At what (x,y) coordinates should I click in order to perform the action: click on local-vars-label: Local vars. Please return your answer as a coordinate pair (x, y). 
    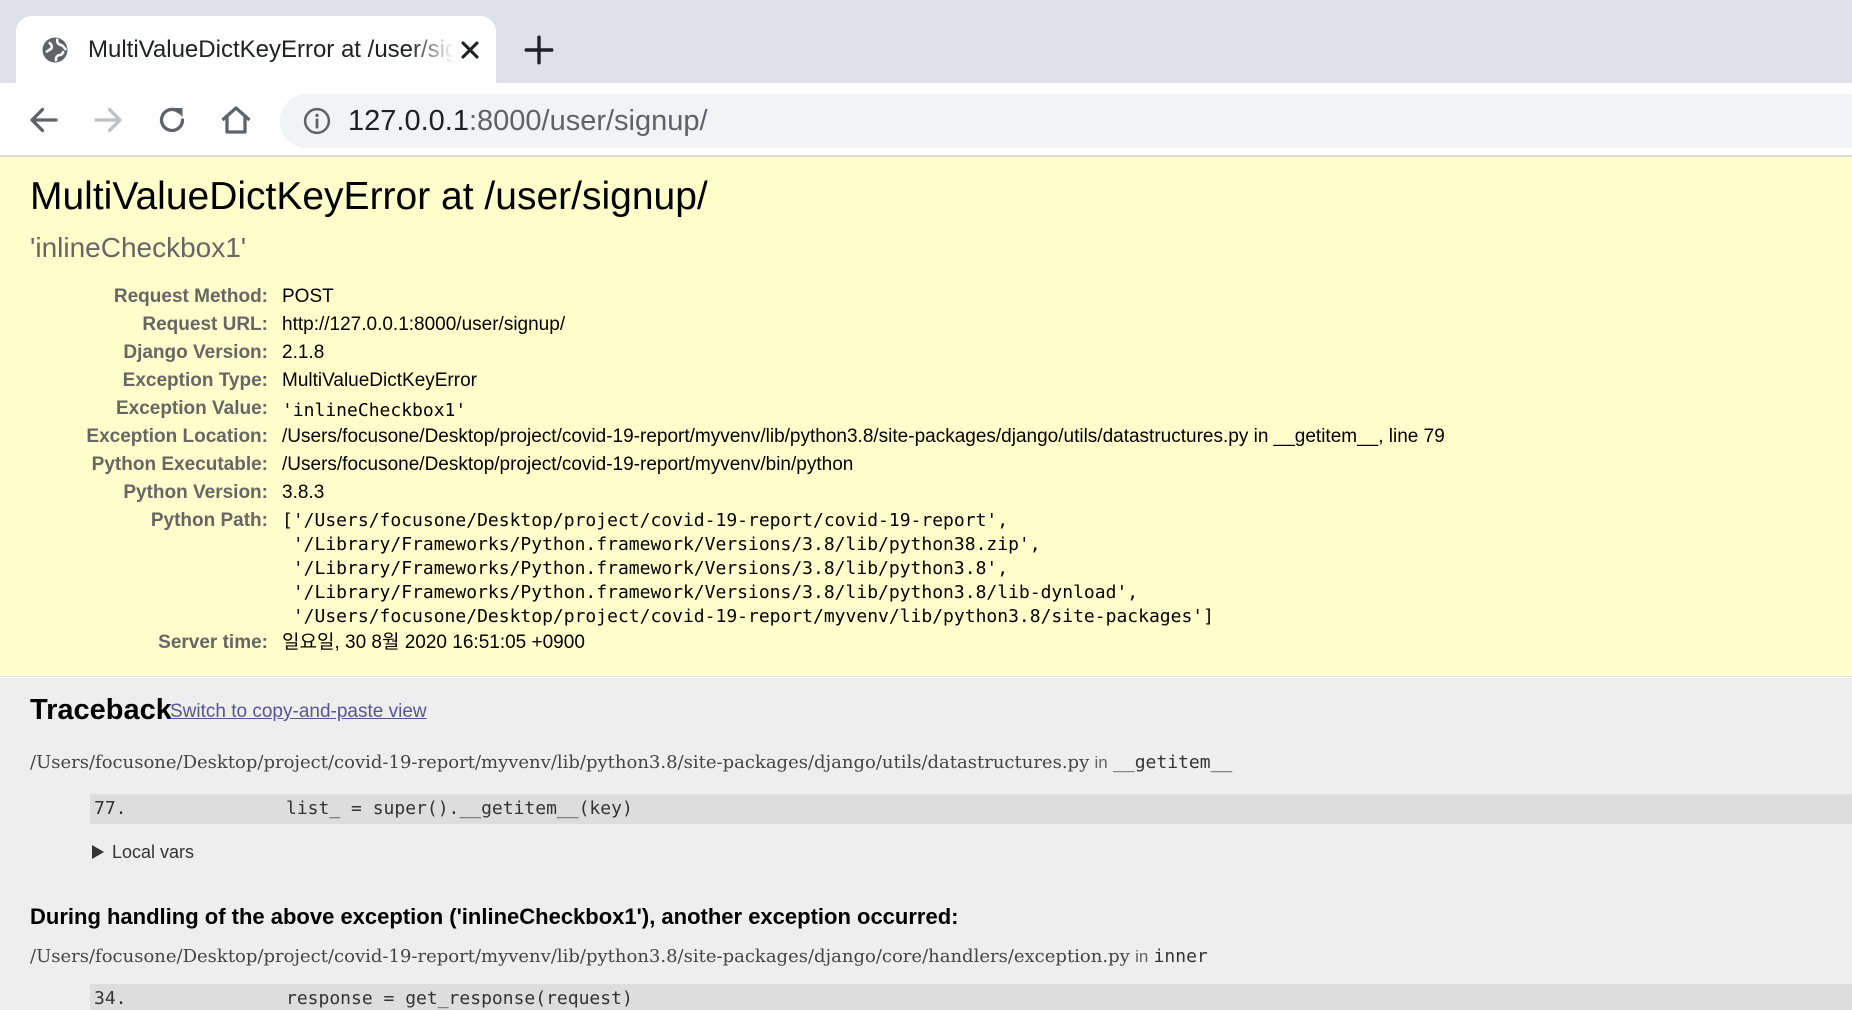
    Looking at the image, I should click on (153, 852).